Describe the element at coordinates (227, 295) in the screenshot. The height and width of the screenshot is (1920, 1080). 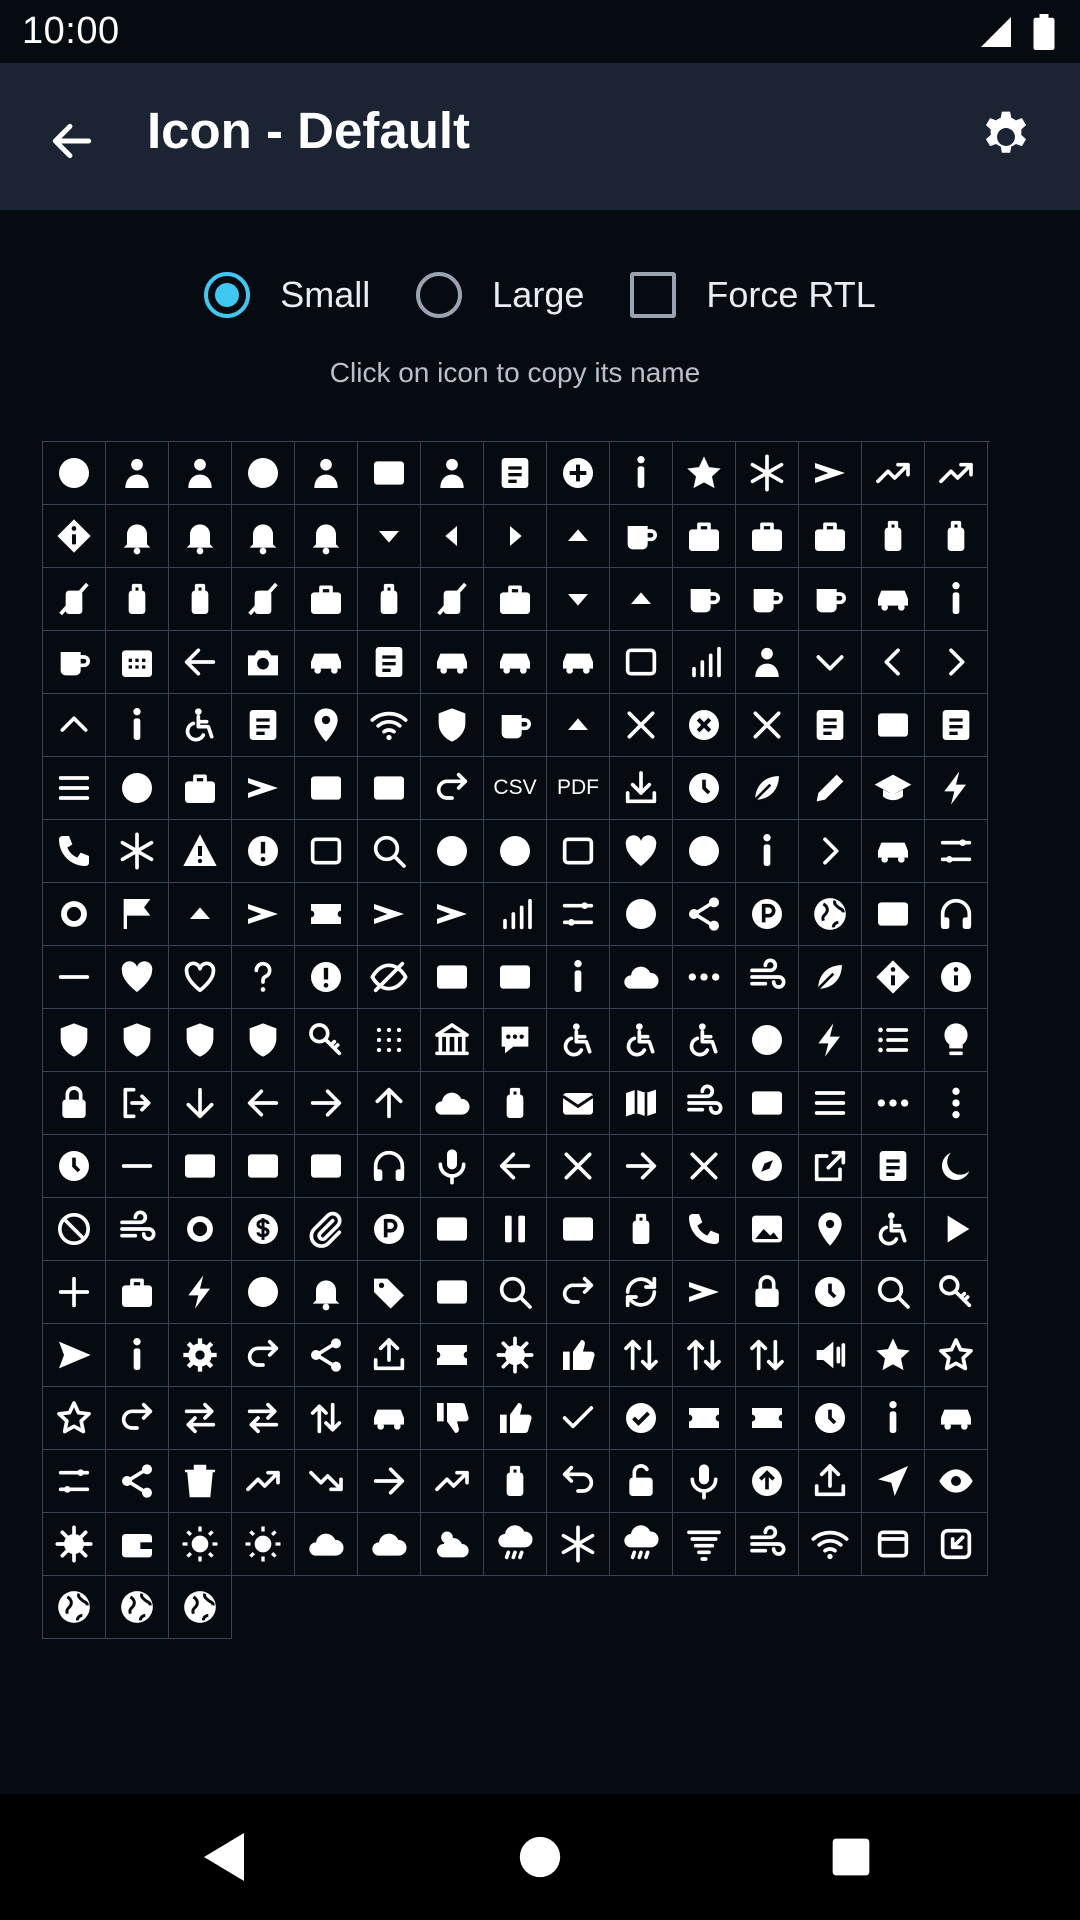
I see `radio-small` at that location.